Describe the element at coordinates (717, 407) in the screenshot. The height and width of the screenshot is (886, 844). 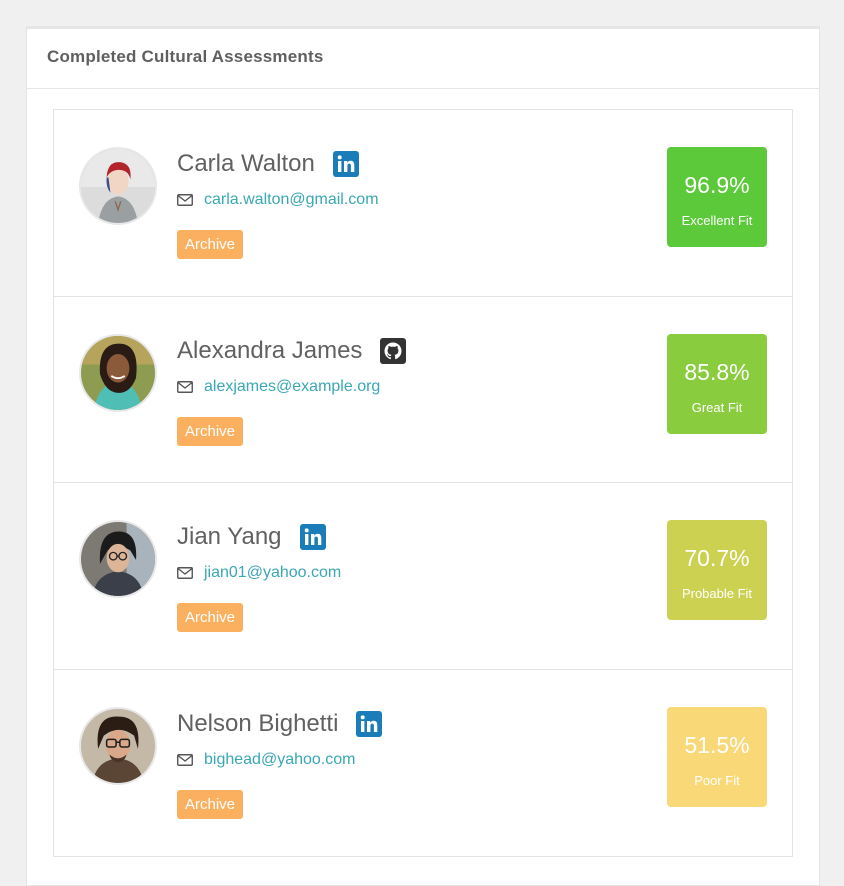
I see `fit-score-label: Great Fit` at that location.